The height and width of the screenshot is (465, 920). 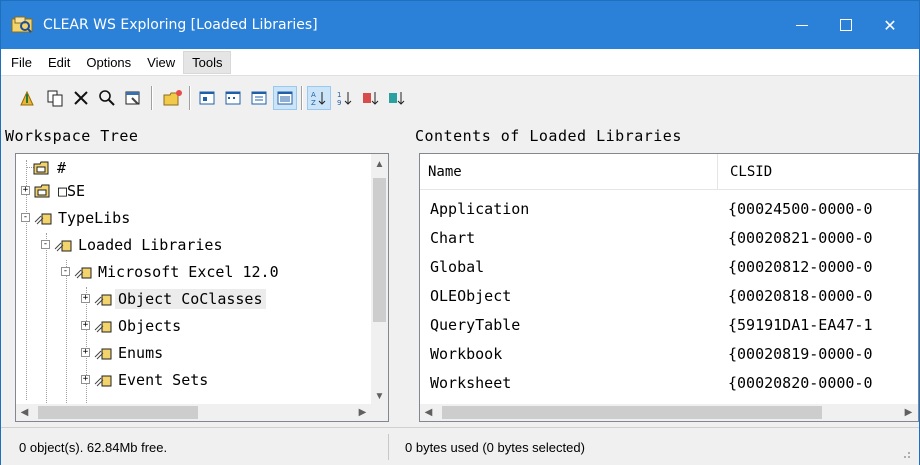 I want to click on row-name: Application, so click(x=480, y=208).